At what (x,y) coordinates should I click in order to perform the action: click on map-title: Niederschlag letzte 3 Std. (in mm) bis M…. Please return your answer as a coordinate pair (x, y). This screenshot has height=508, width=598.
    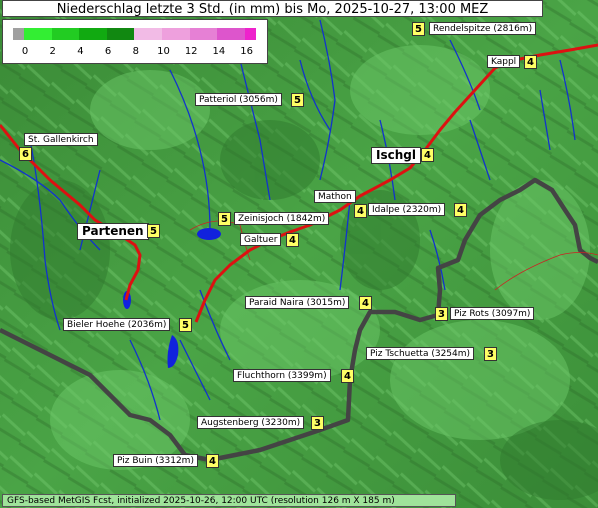
    Looking at the image, I should click on (272, 8).